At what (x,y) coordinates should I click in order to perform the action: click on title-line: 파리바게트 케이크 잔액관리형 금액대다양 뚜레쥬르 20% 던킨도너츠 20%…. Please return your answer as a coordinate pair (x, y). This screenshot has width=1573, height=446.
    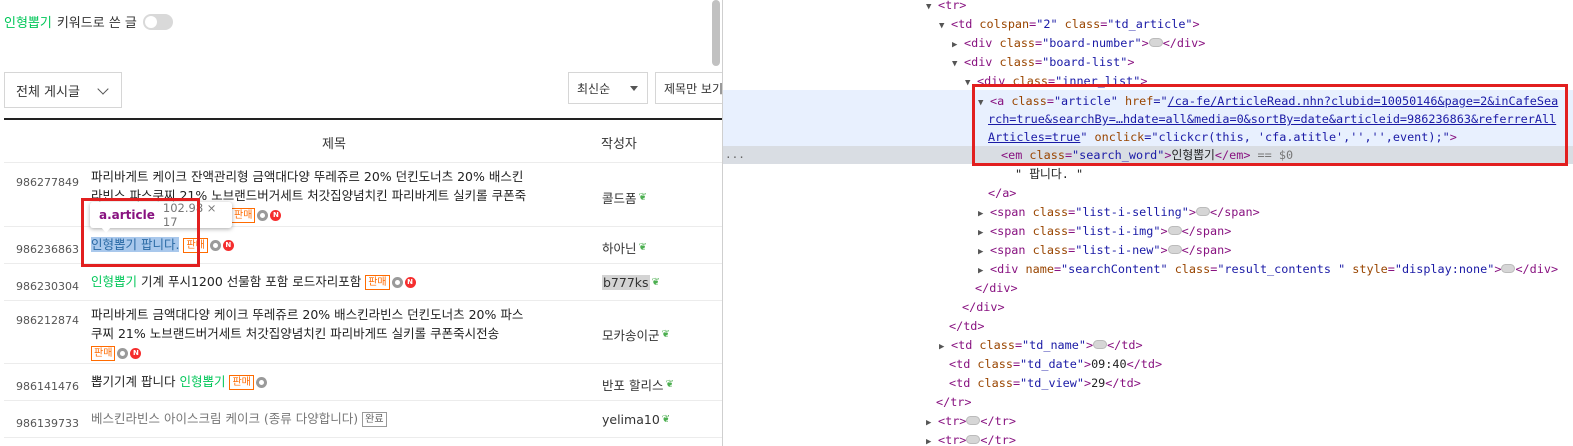
    Looking at the image, I should click on (307, 176).